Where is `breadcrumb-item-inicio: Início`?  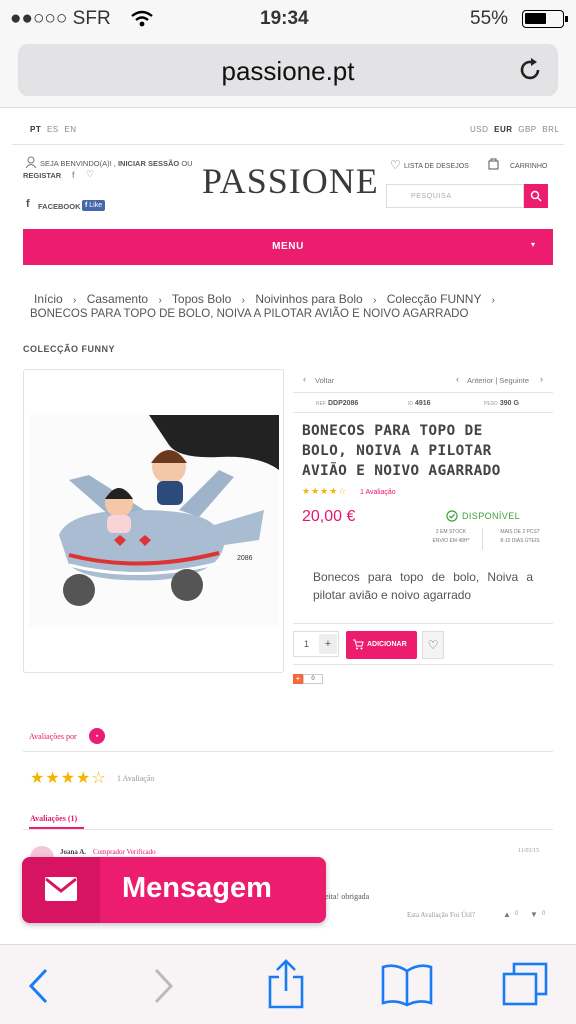 breadcrumb-item-inicio: Início is located at coordinates (48, 299).